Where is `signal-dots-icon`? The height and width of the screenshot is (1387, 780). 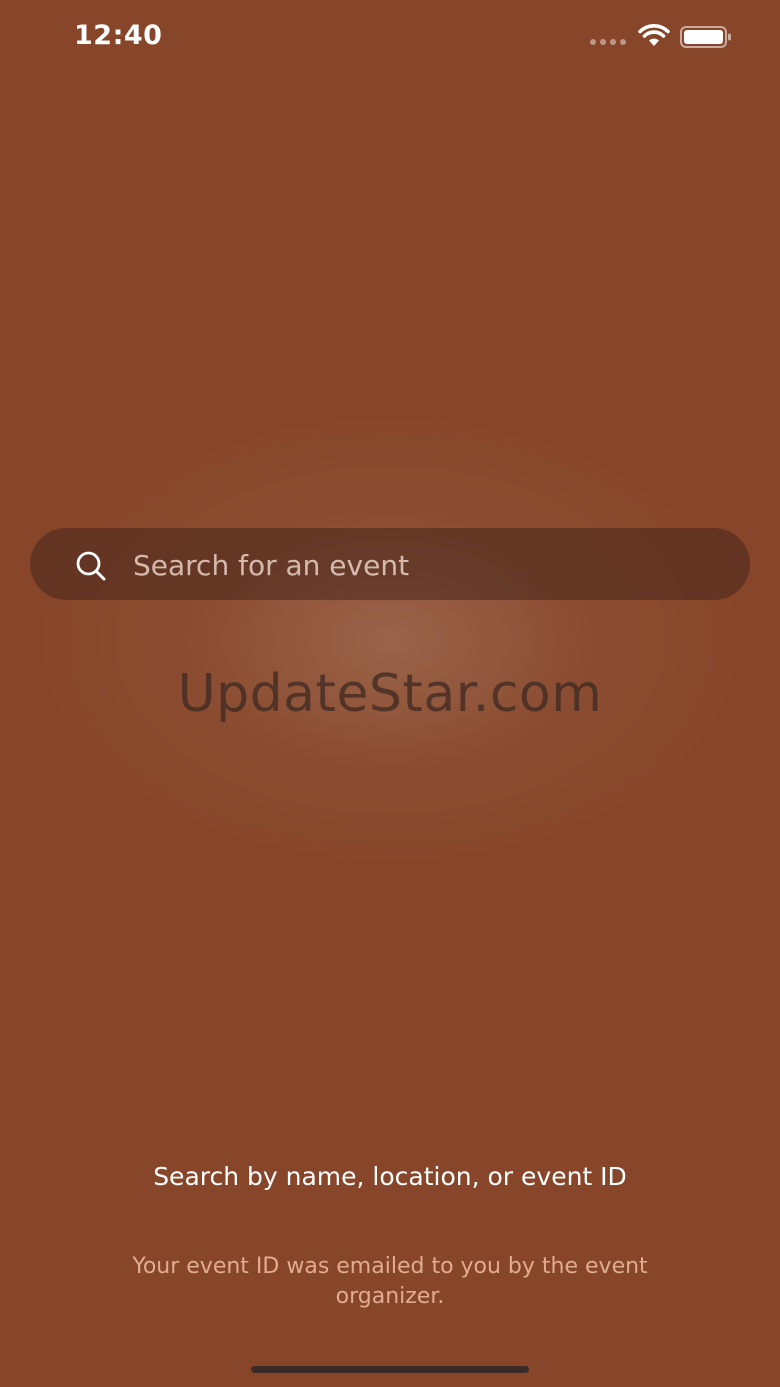 signal-dots-icon is located at coordinates (609, 42).